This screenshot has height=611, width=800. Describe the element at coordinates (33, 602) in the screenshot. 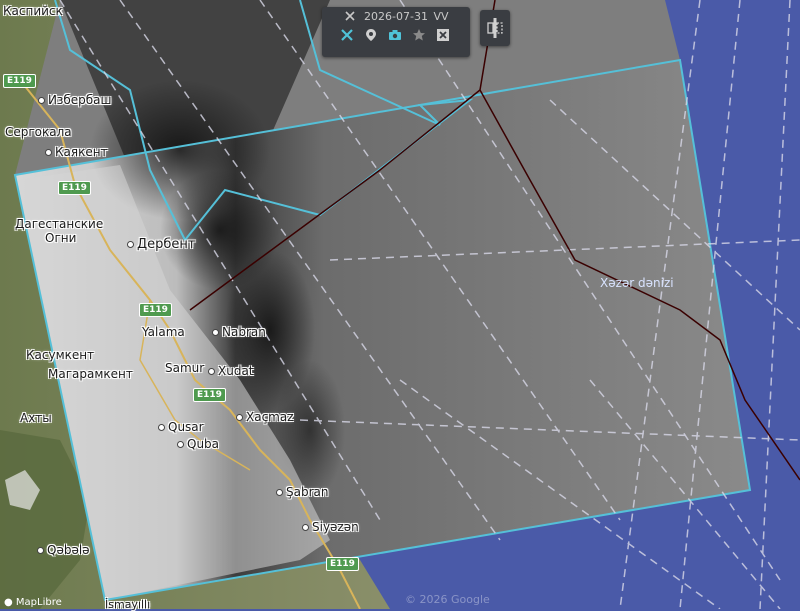

I see `map-attribution: ● MapLibre` at that location.